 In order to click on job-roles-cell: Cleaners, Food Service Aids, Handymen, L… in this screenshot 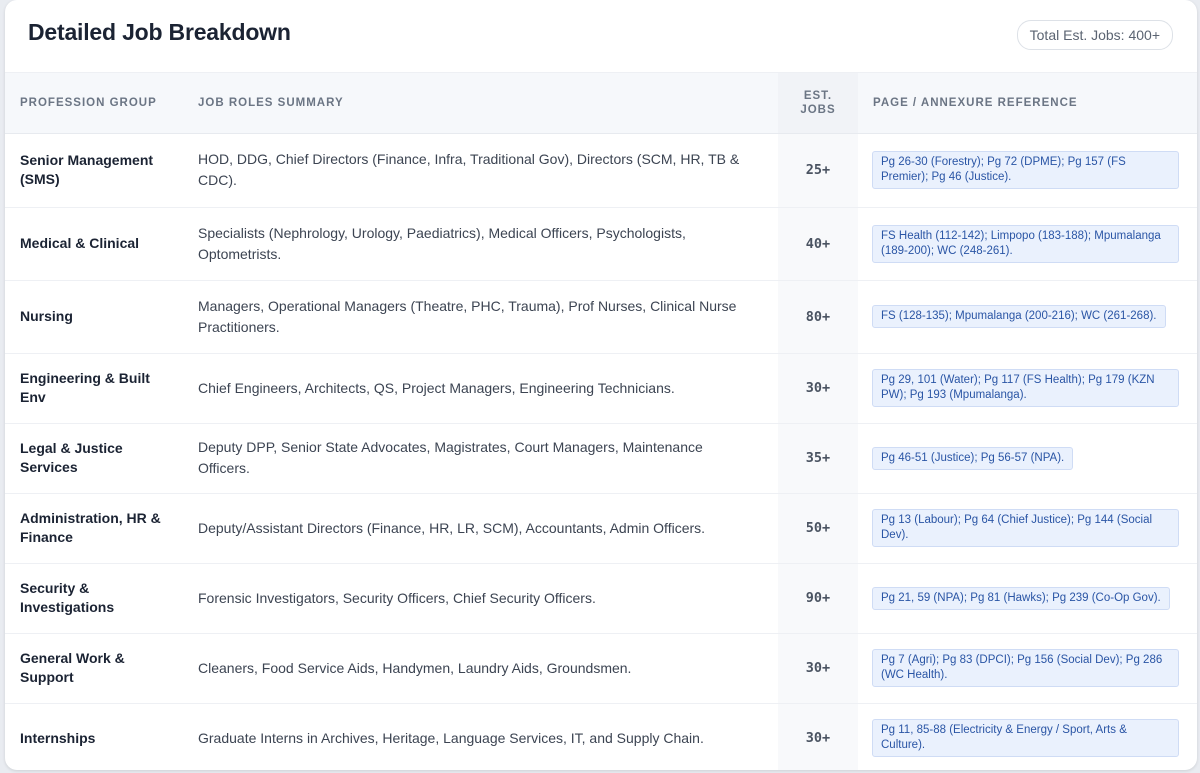, I will do `click(415, 667)`.